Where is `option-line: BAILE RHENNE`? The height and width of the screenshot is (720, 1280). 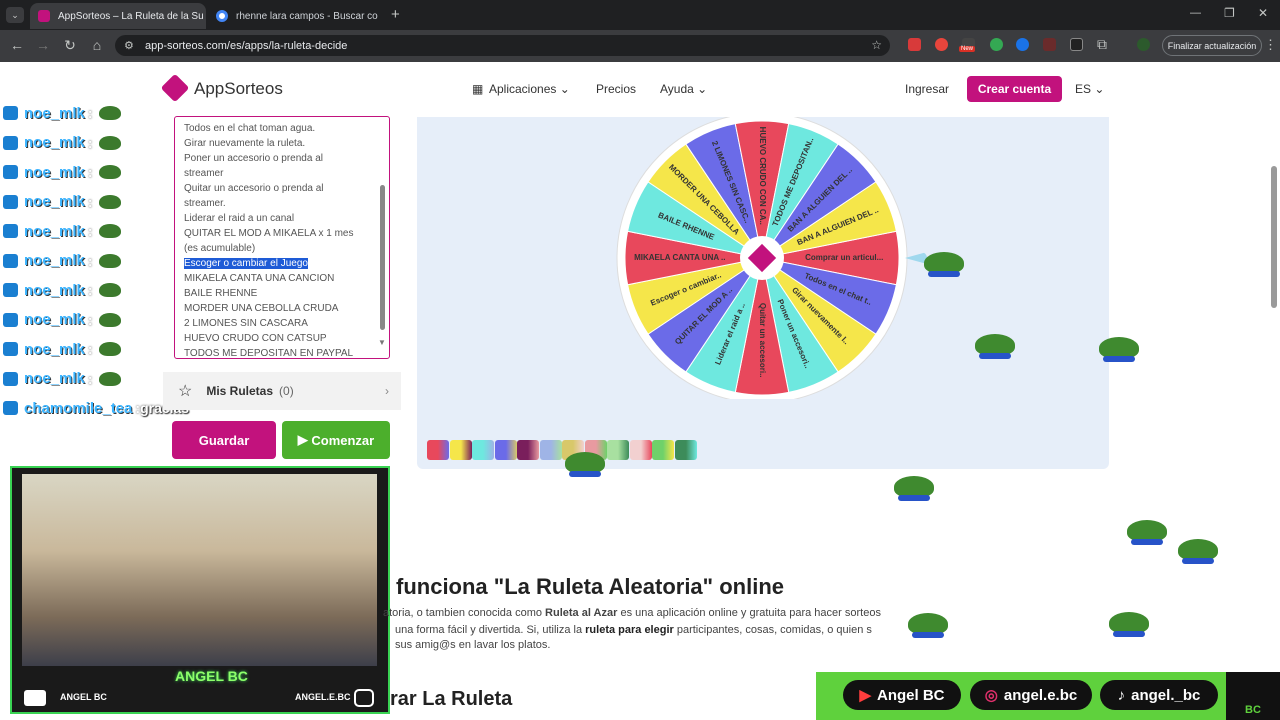
option-line: BAILE RHENNE is located at coordinates (221, 293).